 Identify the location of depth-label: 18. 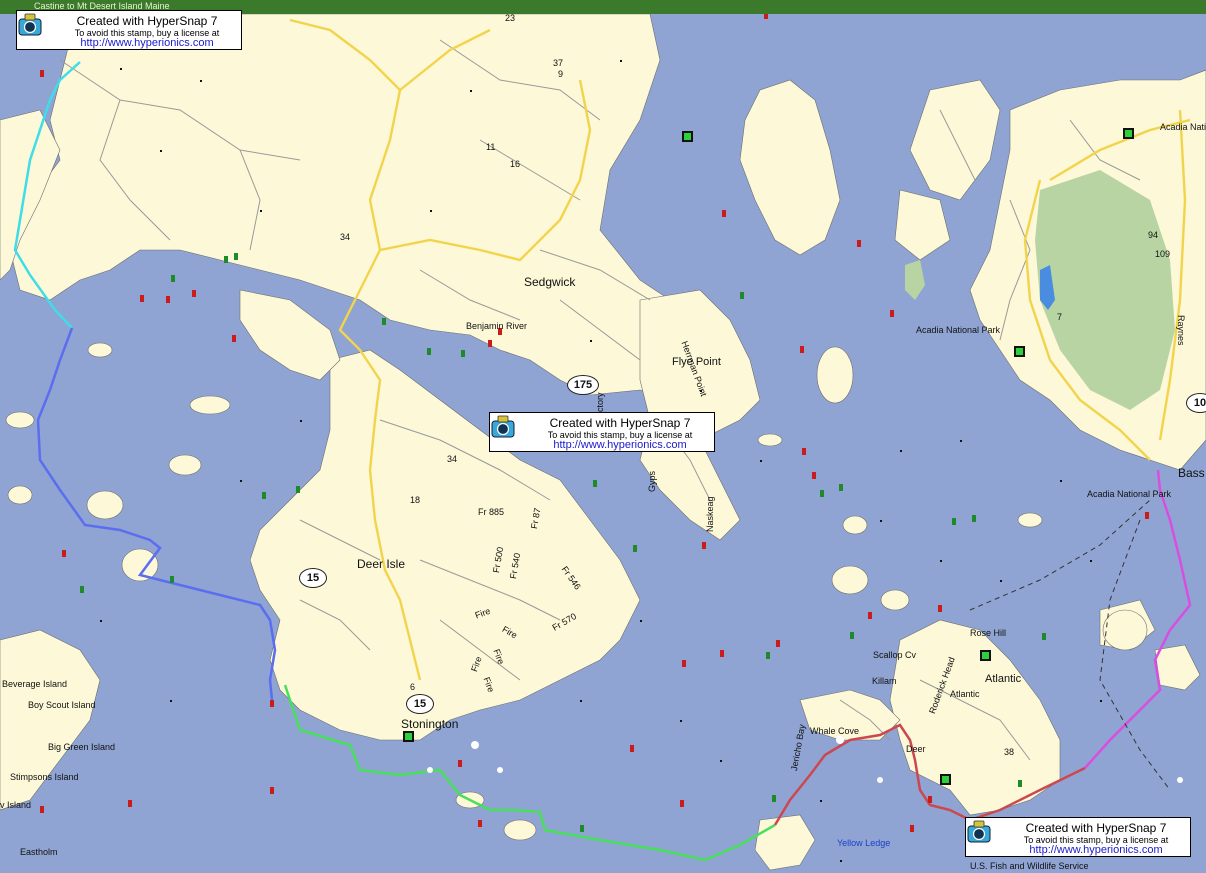
(415, 500).